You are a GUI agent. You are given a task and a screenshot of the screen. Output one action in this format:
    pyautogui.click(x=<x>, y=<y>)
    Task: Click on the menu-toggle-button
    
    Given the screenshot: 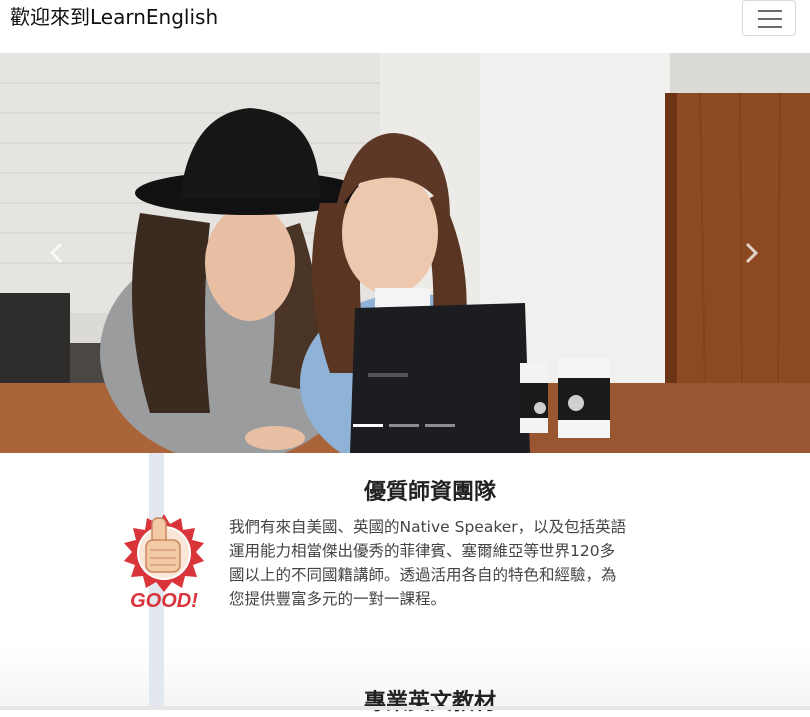 What is the action you would take?
    pyautogui.click(x=769, y=18)
    